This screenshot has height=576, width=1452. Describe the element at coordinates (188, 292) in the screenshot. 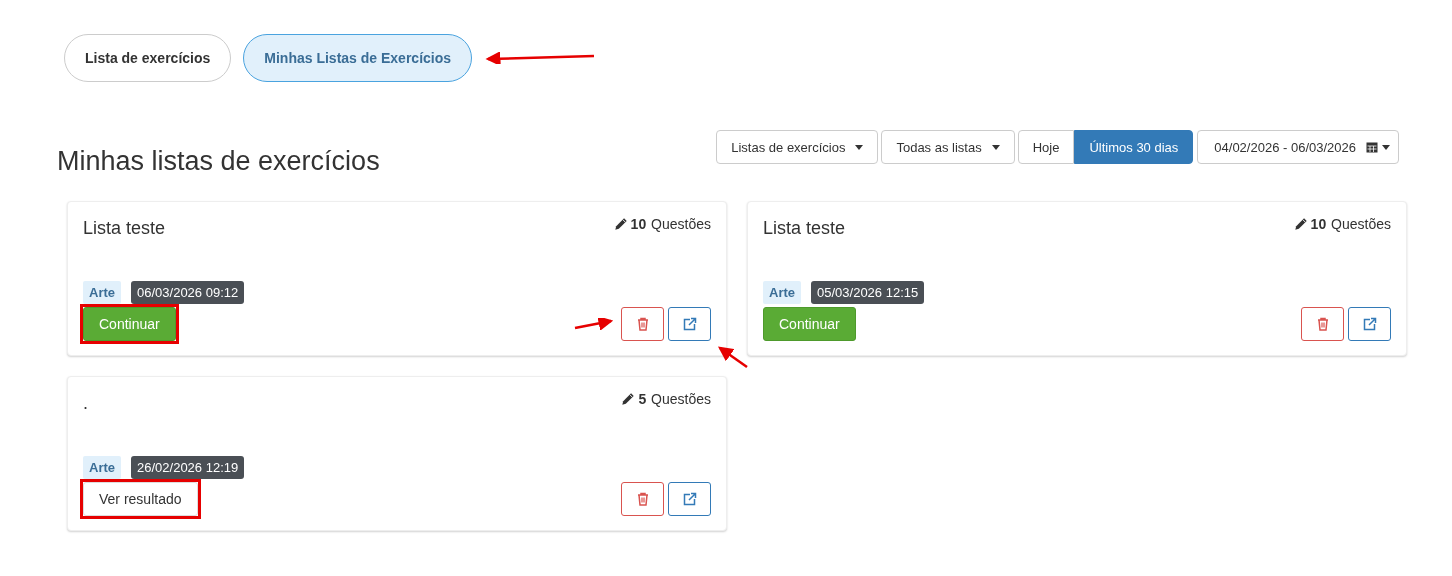

I see `date-tag: 06/03/2026 09:12` at that location.